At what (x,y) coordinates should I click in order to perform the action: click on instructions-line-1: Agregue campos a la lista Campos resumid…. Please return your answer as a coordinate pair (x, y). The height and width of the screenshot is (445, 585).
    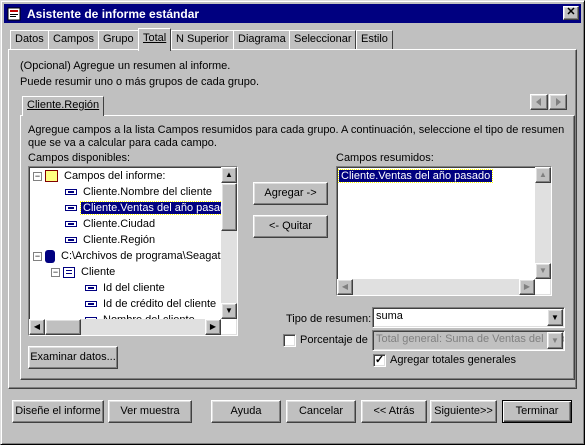
    Looking at the image, I should click on (296, 130).